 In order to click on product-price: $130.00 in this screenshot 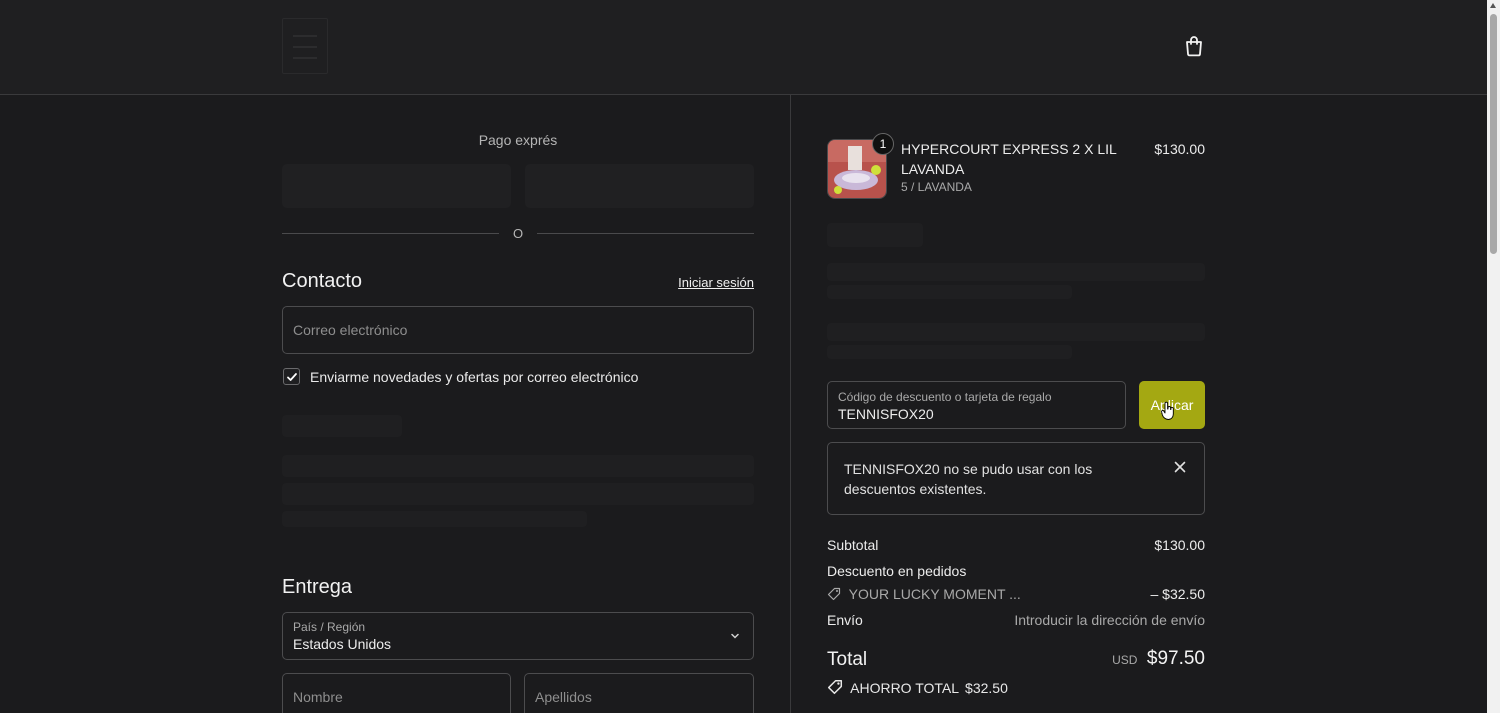, I will do `click(1179, 149)`.